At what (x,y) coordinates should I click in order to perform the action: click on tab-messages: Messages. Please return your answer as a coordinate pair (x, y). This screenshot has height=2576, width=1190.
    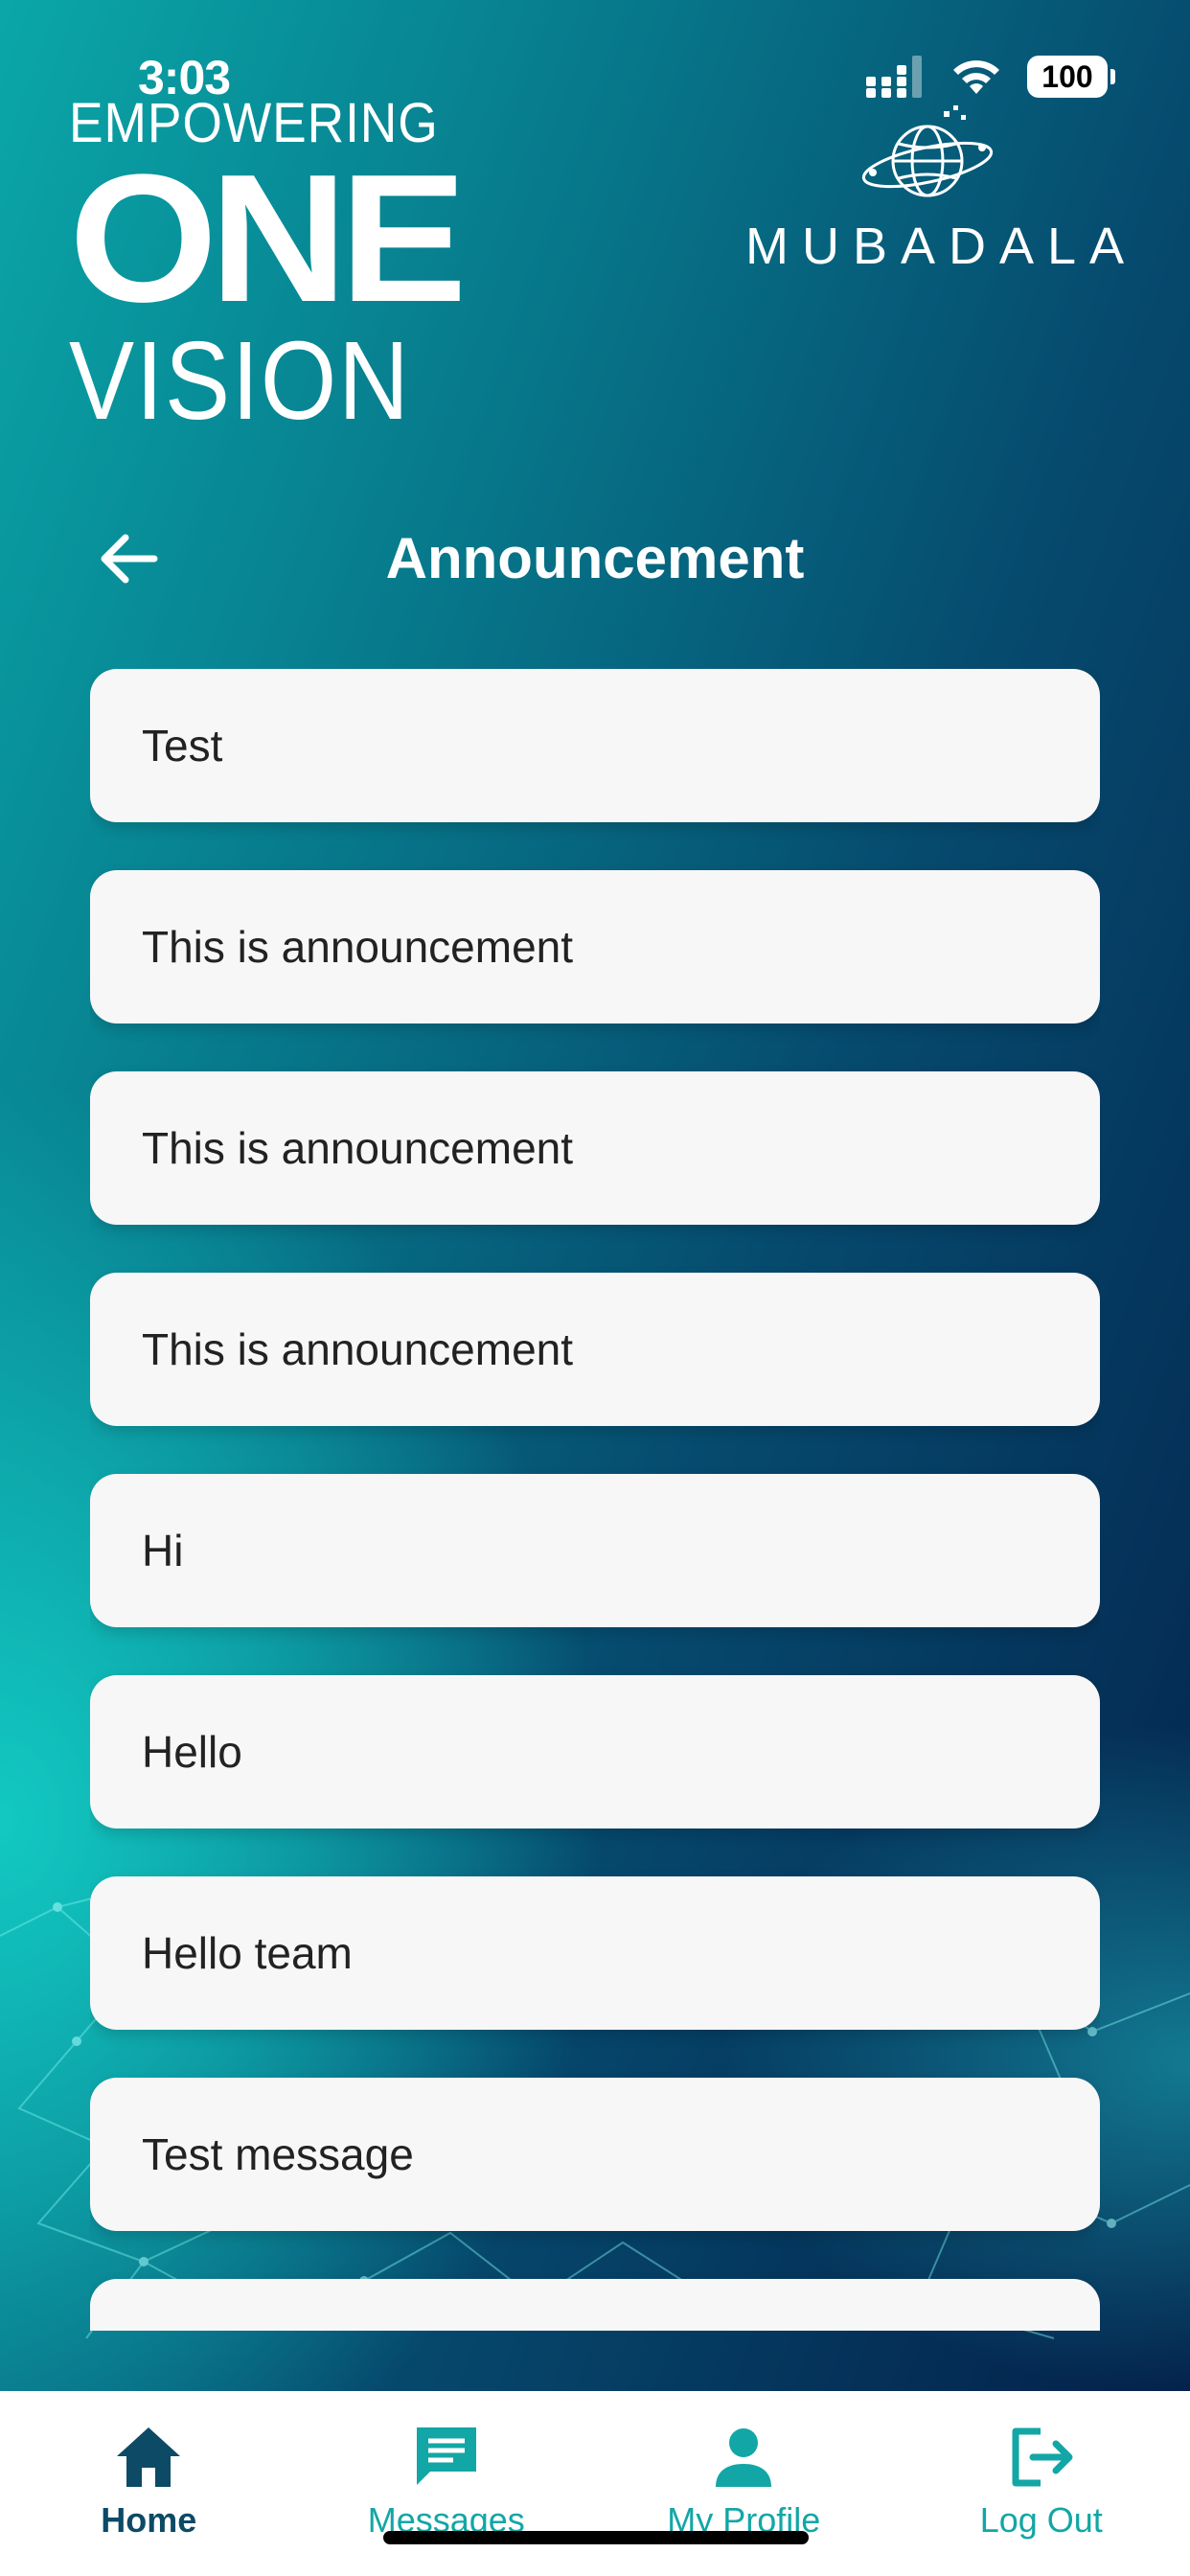
    Looking at the image, I should click on (447, 2483).